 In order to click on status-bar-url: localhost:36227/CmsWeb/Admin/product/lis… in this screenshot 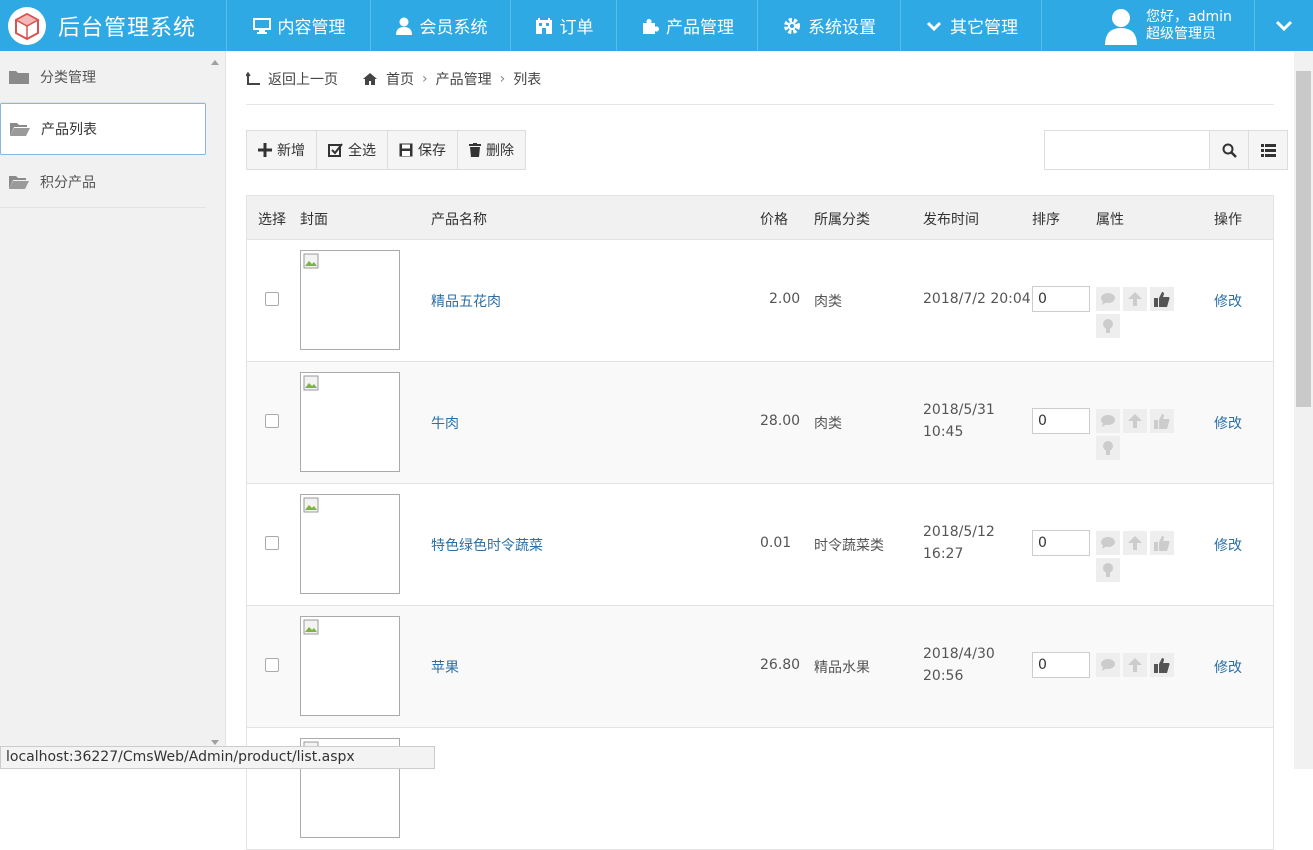, I will do `click(217, 757)`.